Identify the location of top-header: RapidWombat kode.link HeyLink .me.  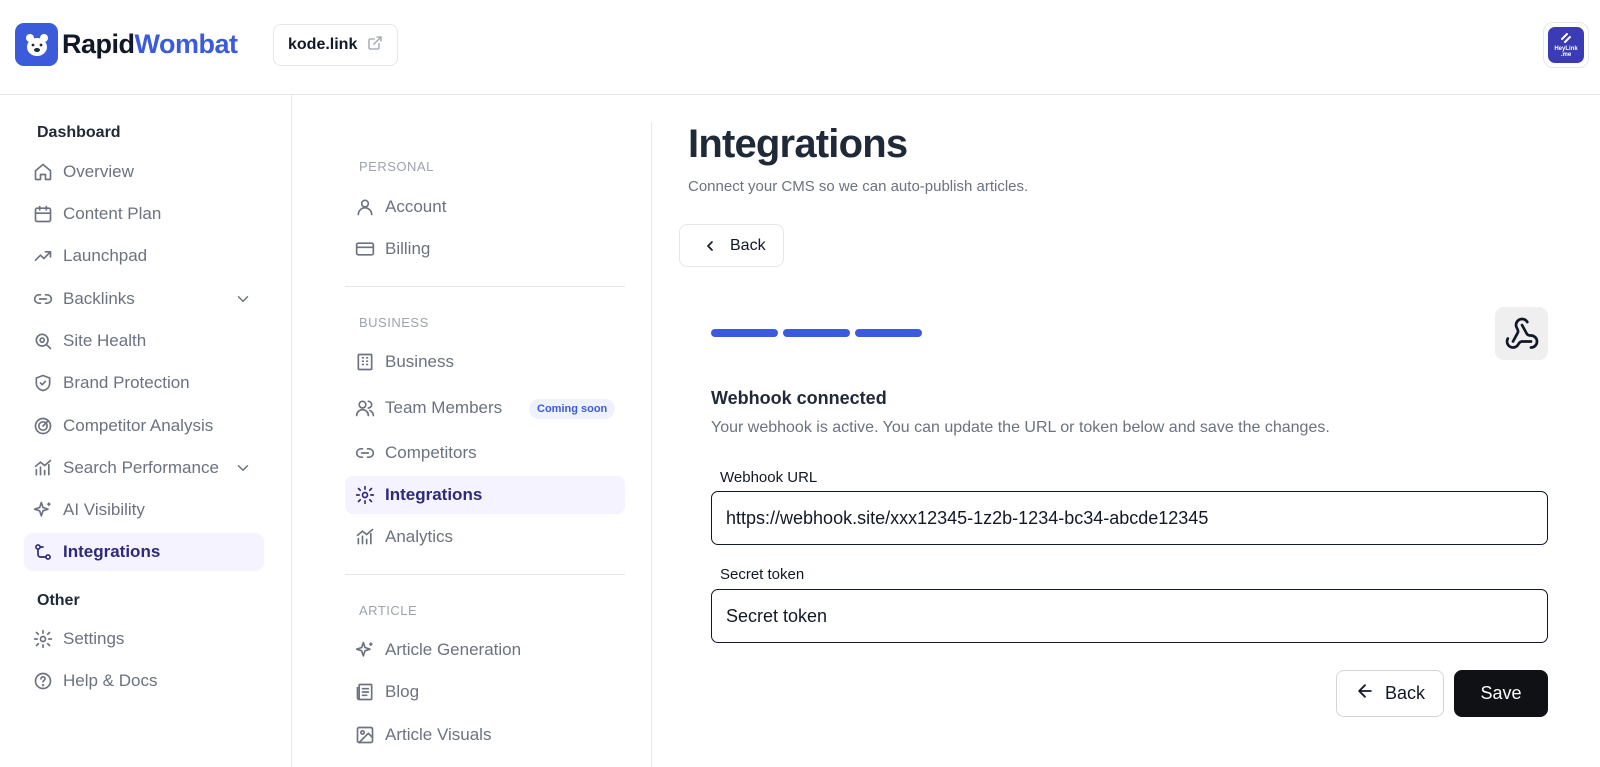
(800, 47).